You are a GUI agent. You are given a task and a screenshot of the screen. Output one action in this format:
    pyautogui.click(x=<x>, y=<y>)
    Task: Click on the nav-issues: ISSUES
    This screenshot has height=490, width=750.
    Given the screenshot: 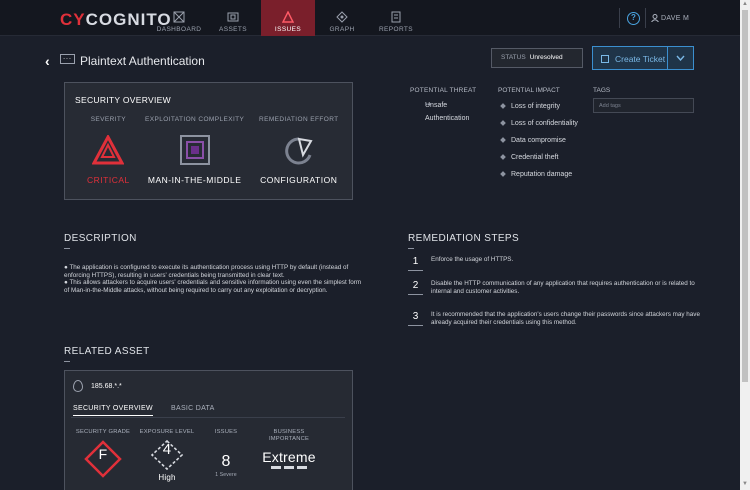 What is the action you would take?
    pyautogui.click(x=288, y=18)
    